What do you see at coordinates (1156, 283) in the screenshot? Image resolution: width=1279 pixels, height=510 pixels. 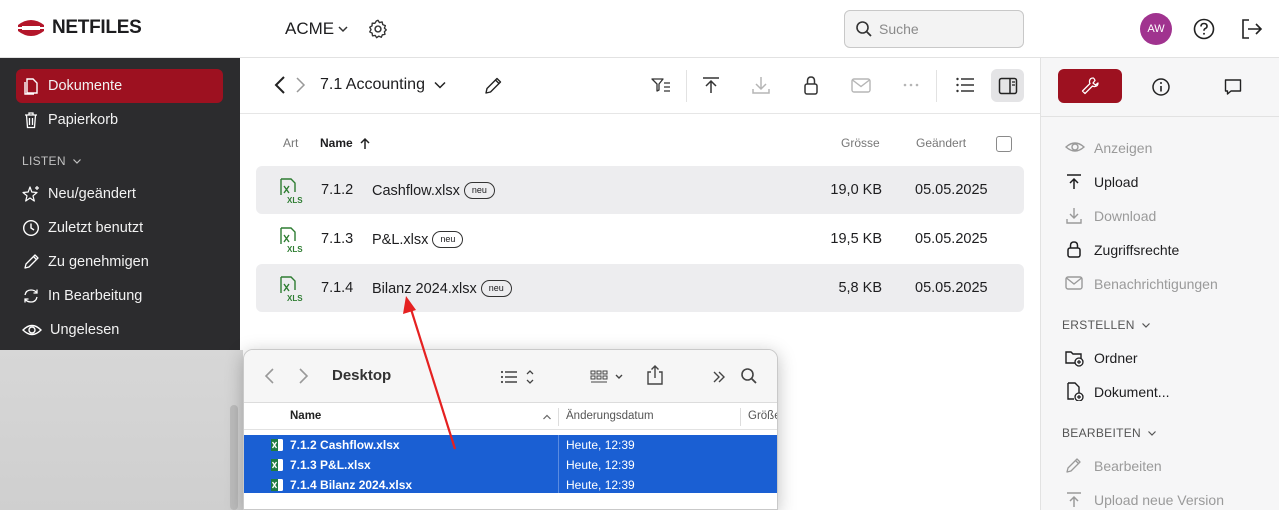 I see `action-label: Benachrichtigungen` at bounding box center [1156, 283].